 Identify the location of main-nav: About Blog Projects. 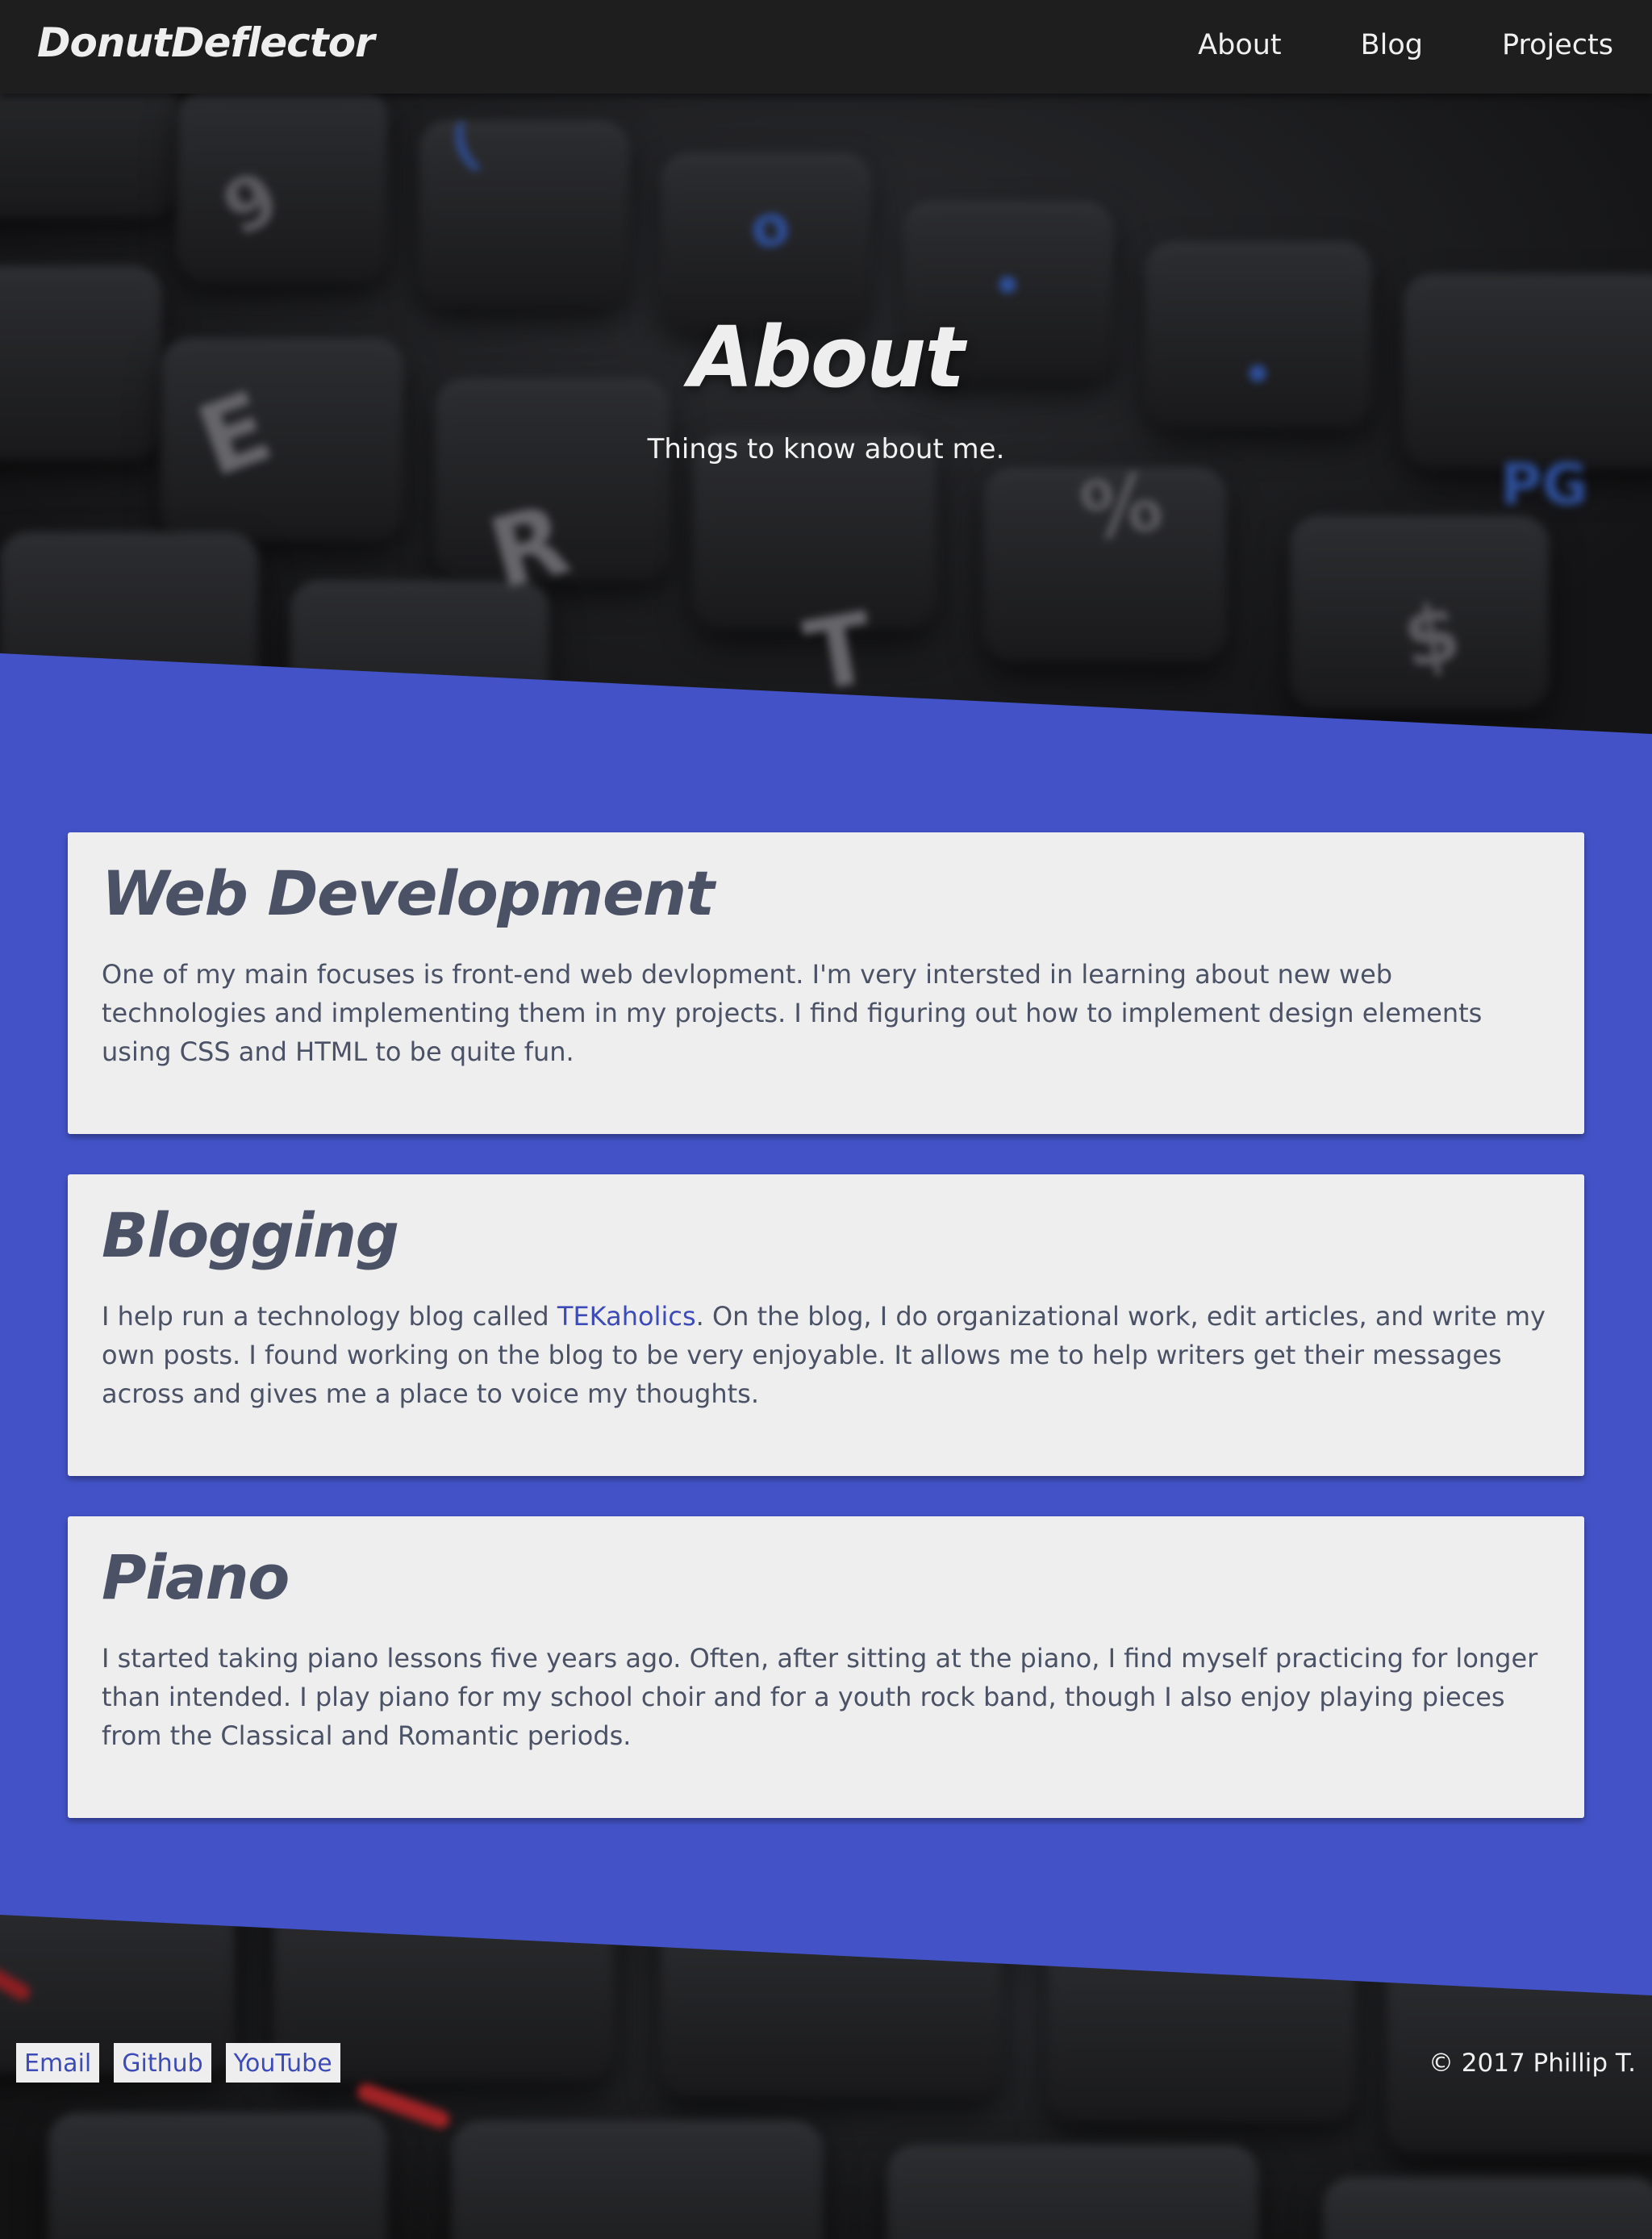
(1406, 45).